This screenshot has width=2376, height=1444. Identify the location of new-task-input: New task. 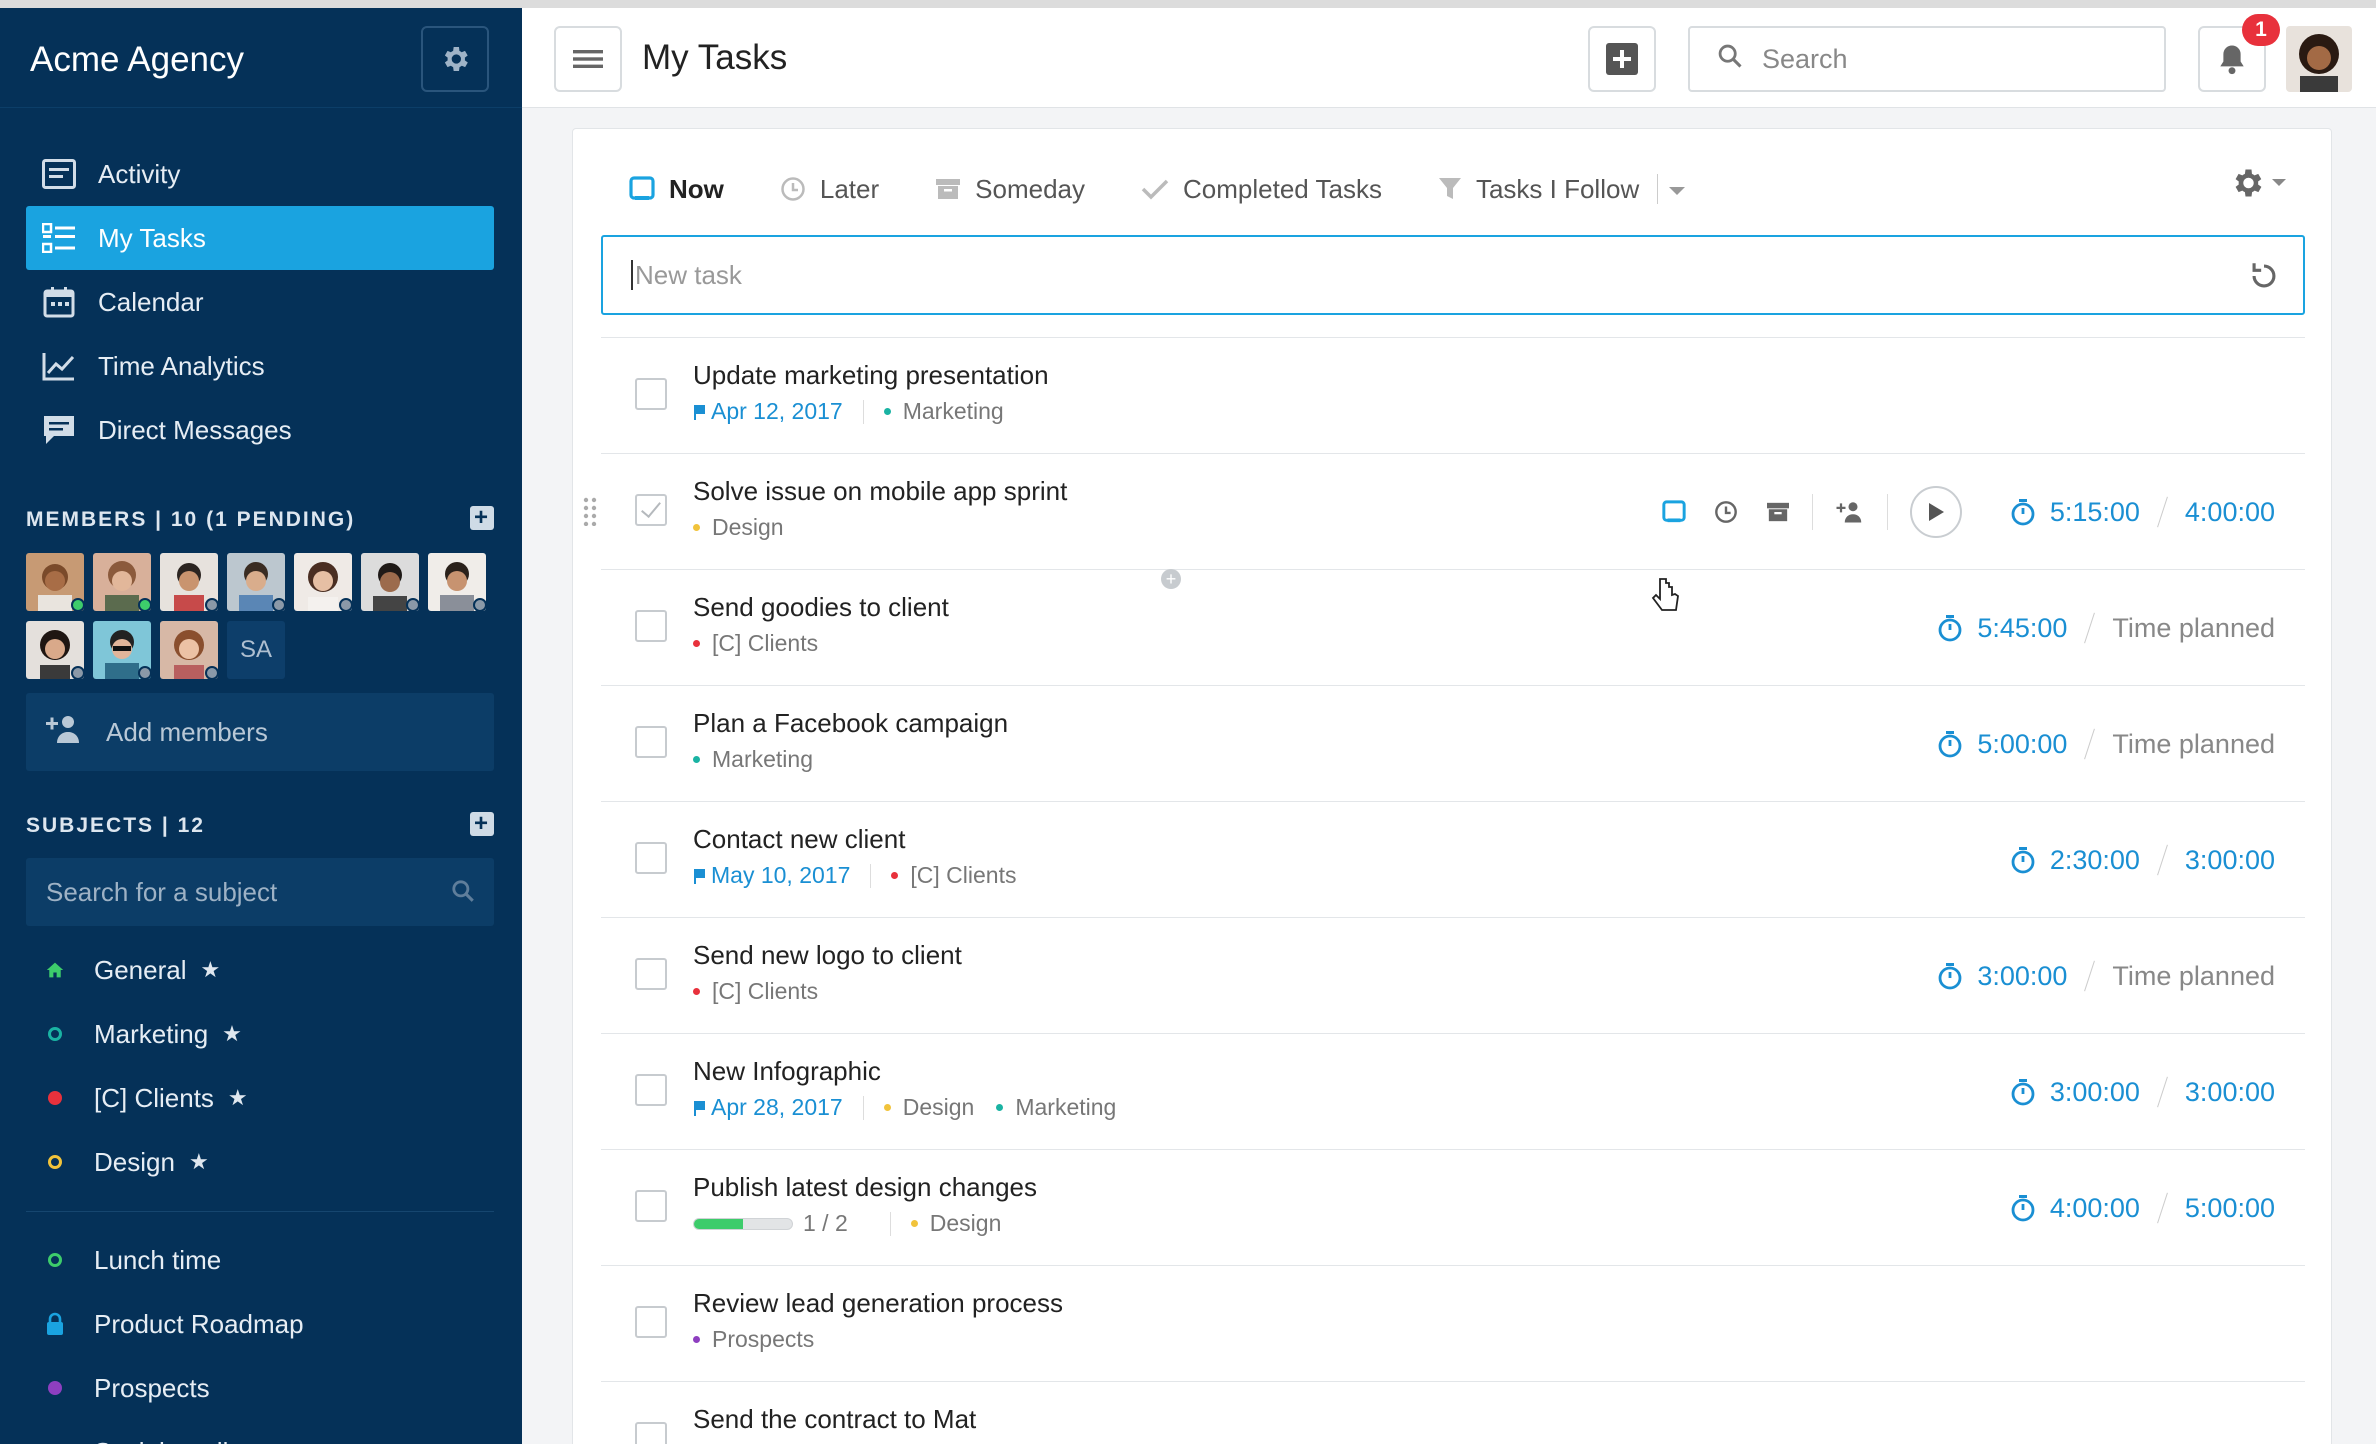
(1453, 275).